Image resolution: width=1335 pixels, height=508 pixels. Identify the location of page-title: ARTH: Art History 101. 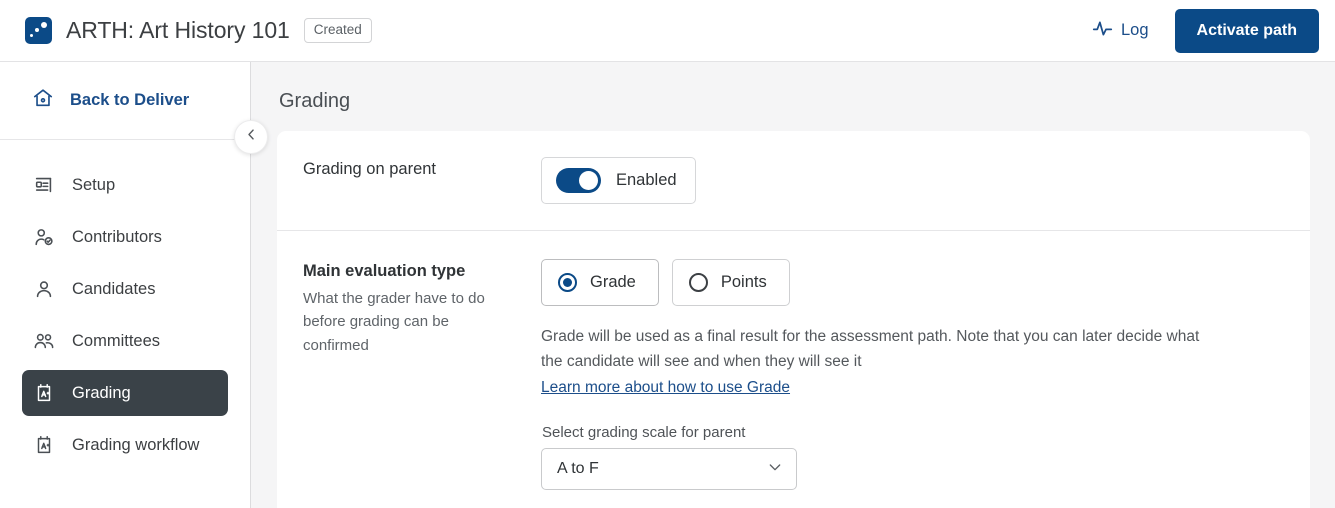
(178, 30).